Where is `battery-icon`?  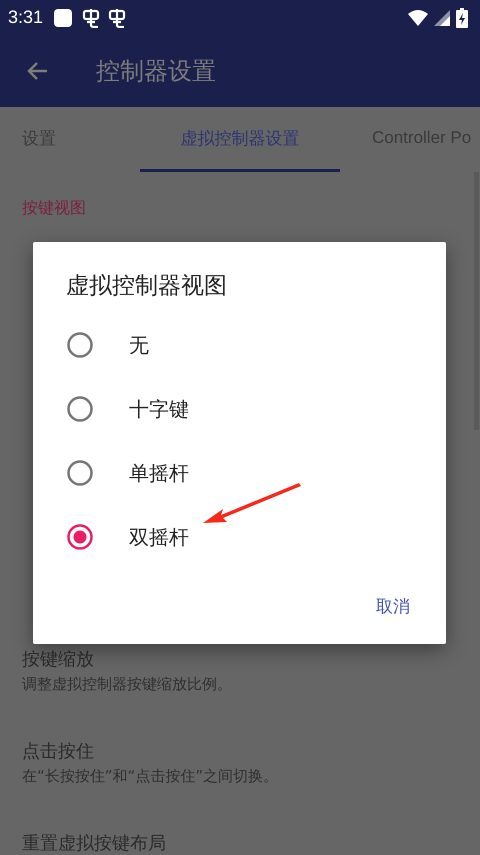 battery-icon is located at coordinates (462, 18).